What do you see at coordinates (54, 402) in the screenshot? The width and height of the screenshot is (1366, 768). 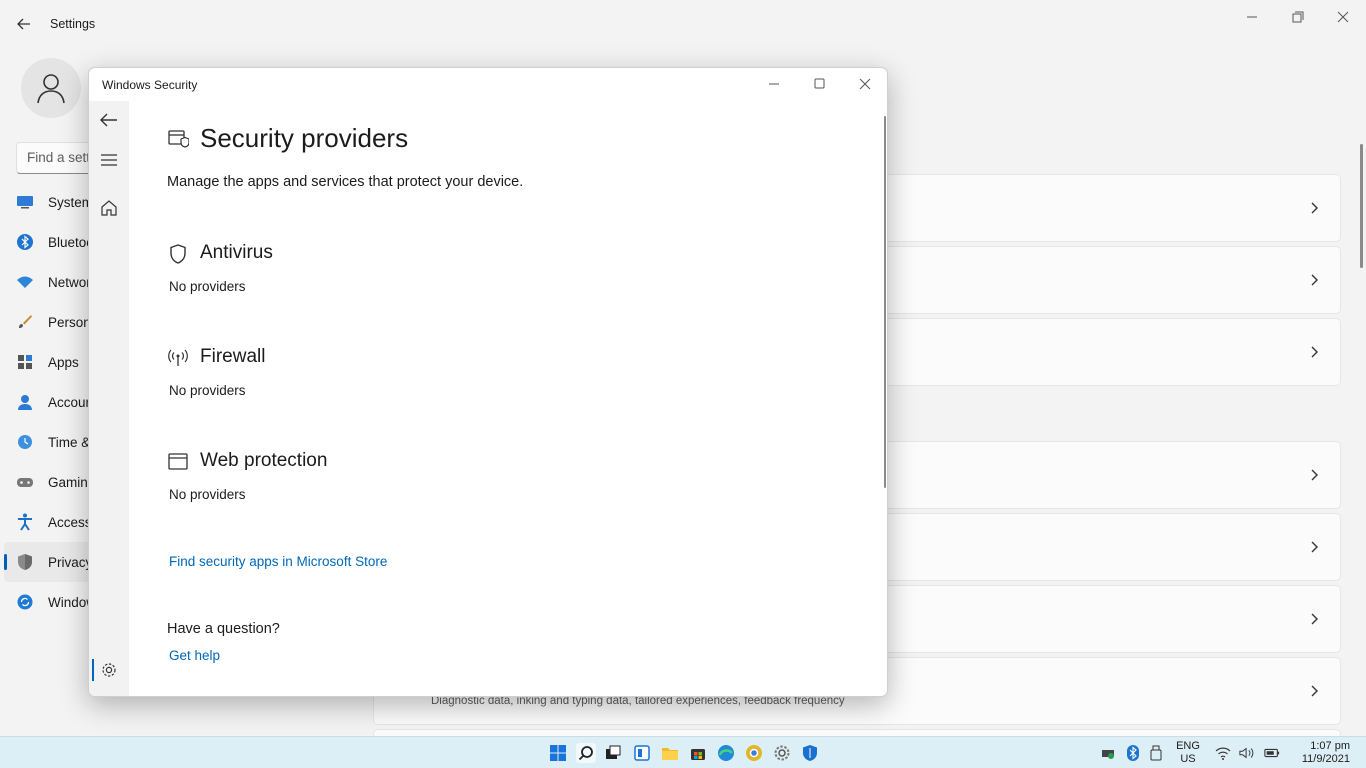 I see `nav-item-accounts: Accounts` at bounding box center [54, 402].